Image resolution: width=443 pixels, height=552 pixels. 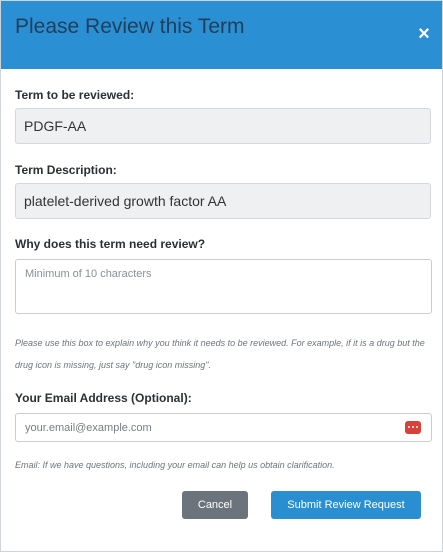 What do you see at coordinates (215, 505) in the screenshot?
I see `cancel-button: Cancel` at bounding box center [215, 505].